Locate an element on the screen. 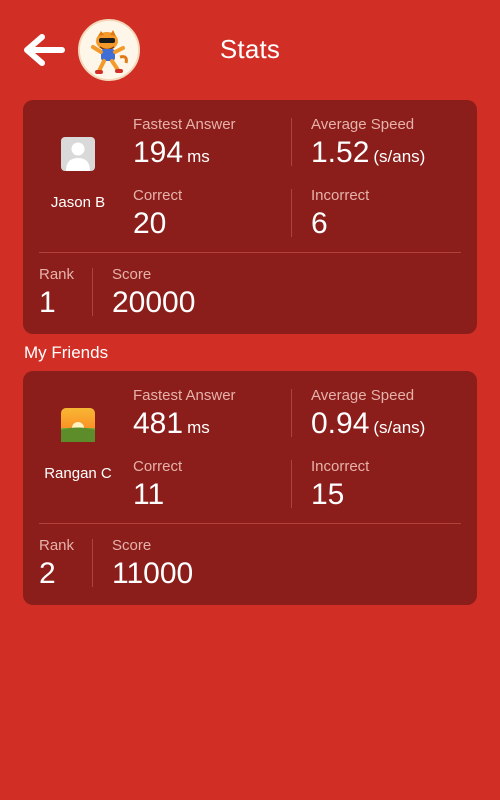 This screenshot has width=500, height=800. friend-info: Rangan C is located at coordinates (78, 446).